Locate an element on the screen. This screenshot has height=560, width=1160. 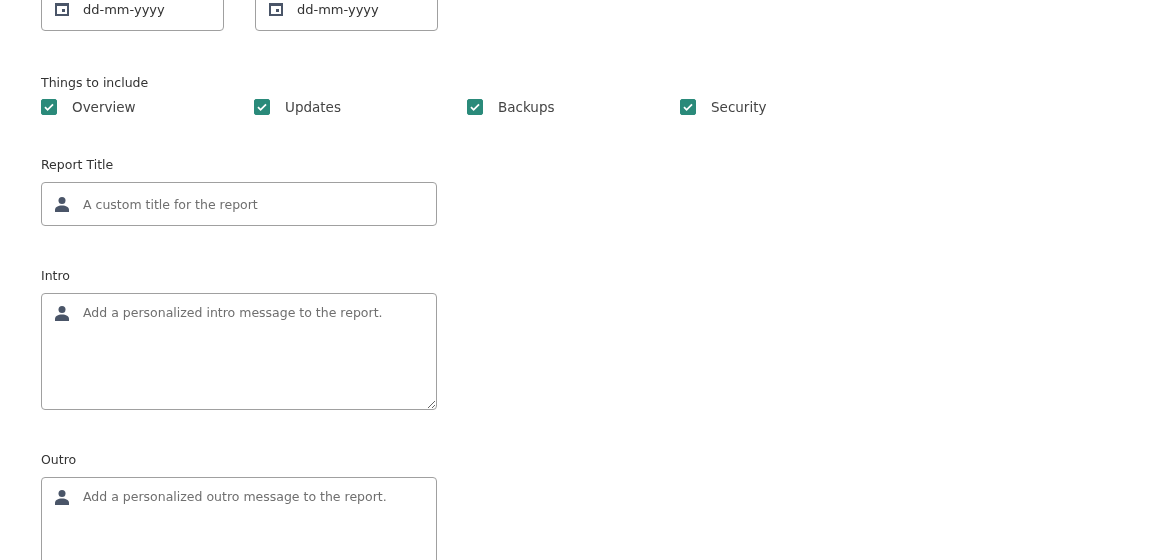
text-area: Add a personalized intro message to the report. is located at coordinates (239, 351).